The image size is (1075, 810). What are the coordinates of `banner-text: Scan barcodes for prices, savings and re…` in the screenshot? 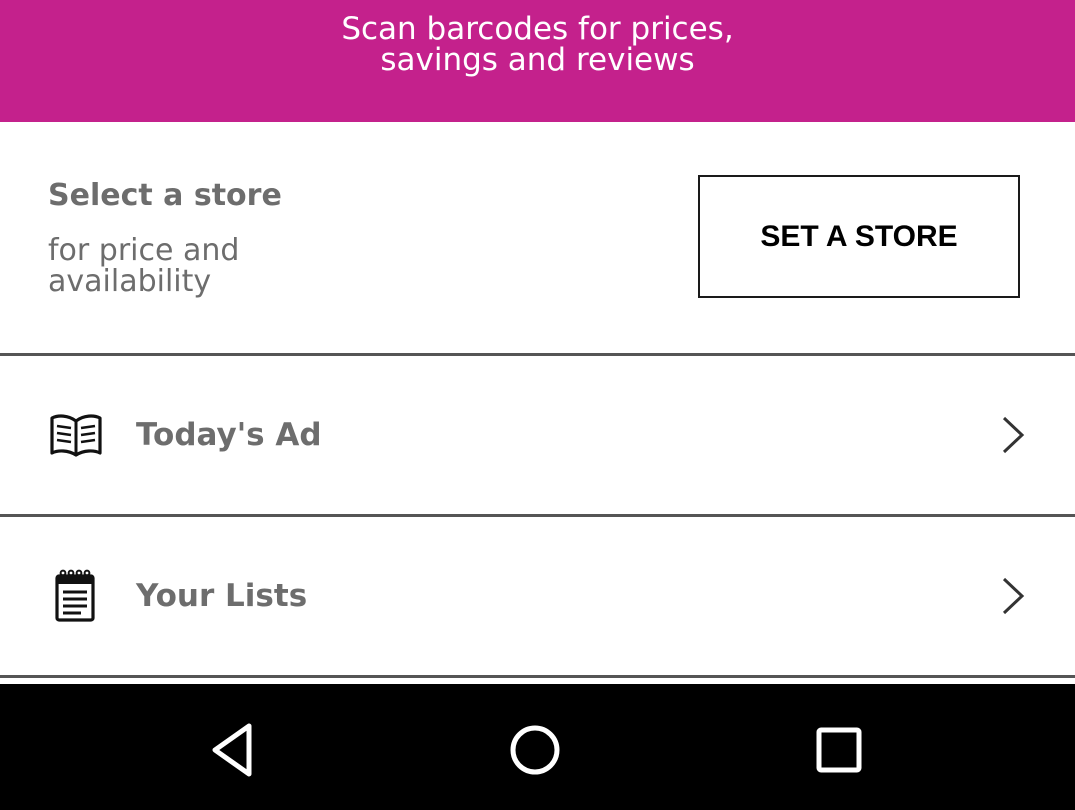 It's located at (537, 45).